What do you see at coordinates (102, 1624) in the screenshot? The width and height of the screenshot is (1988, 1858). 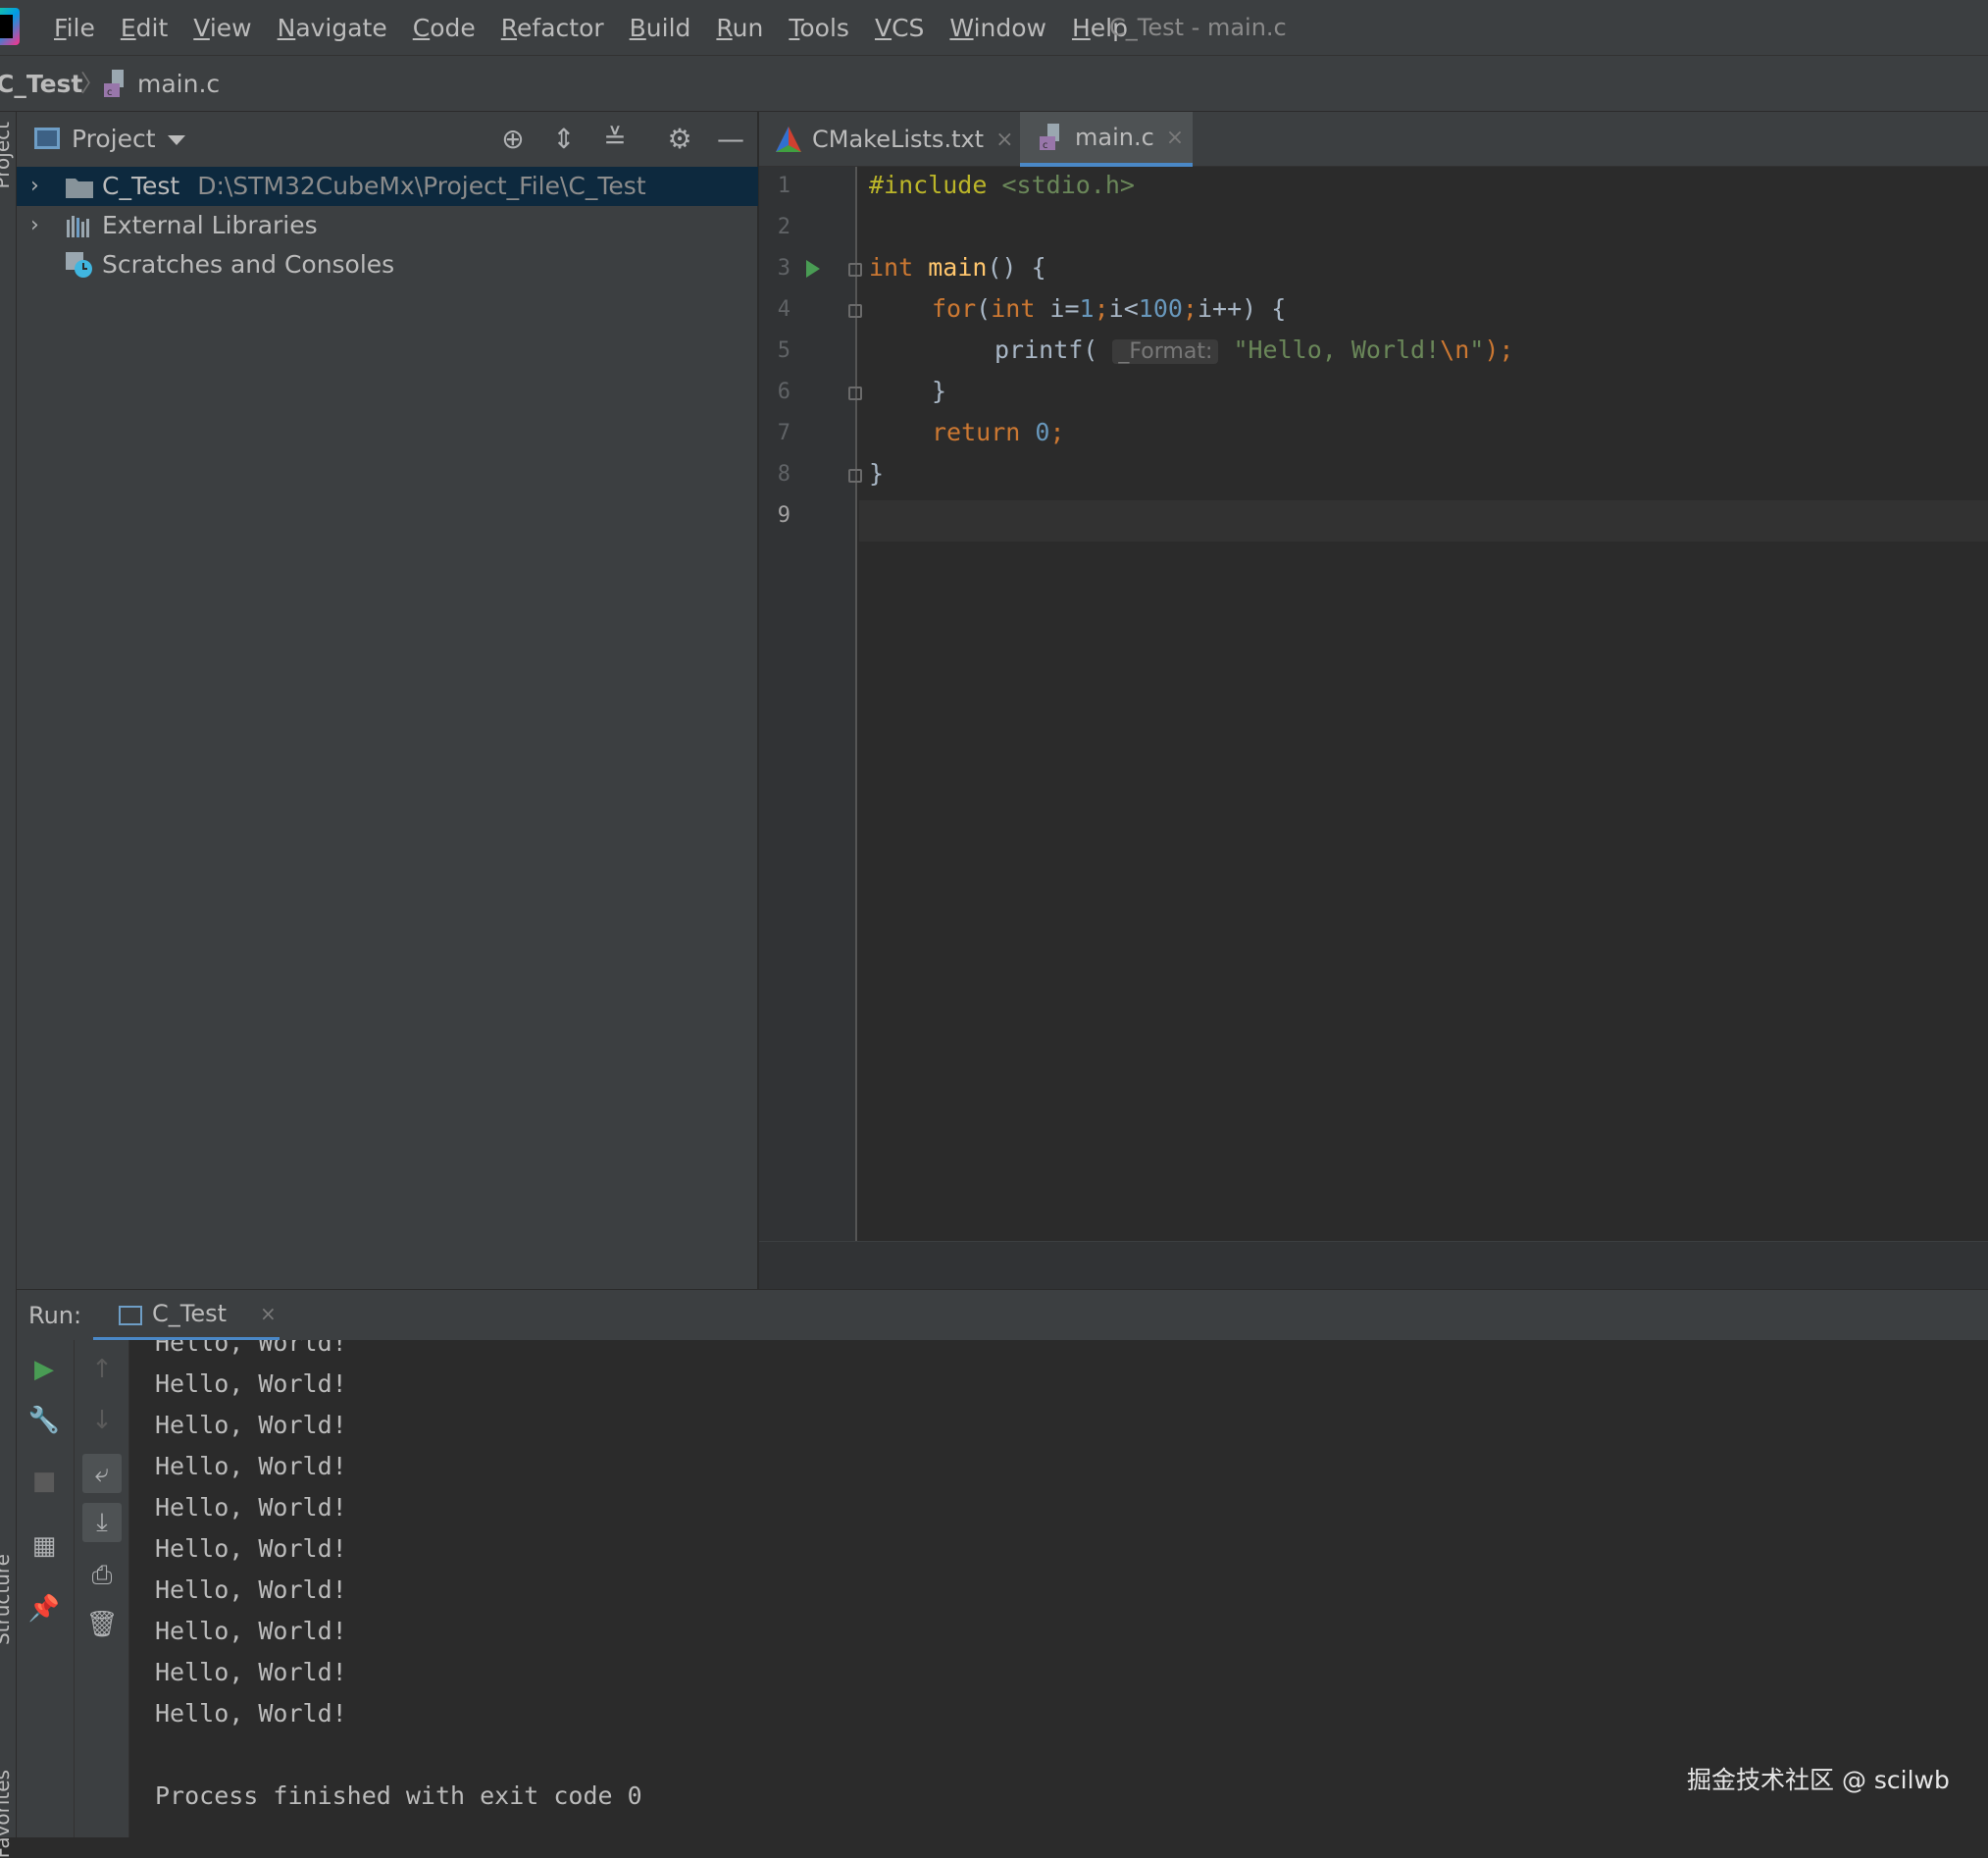 I see `trash-icon: 🗑` at bounding box center [102, 1624].